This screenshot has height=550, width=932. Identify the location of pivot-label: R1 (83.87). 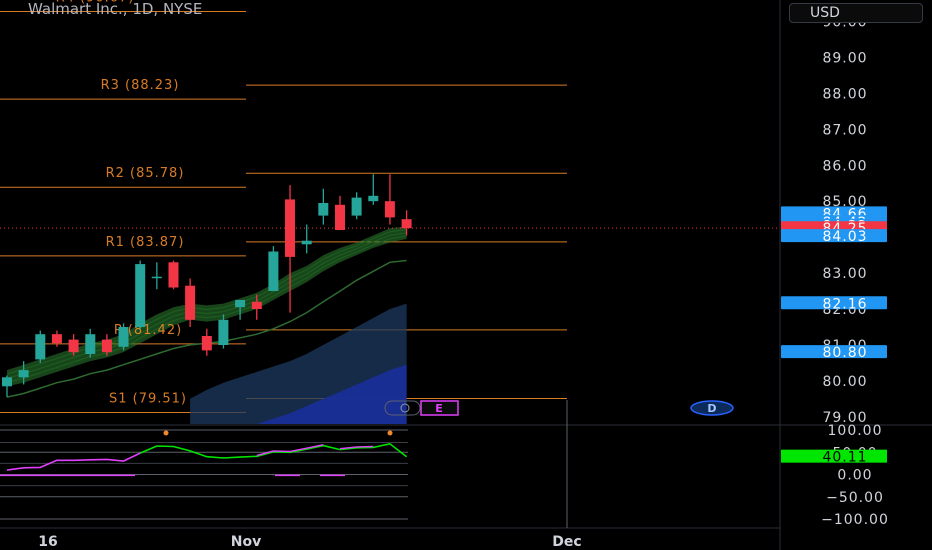
(145, 242).